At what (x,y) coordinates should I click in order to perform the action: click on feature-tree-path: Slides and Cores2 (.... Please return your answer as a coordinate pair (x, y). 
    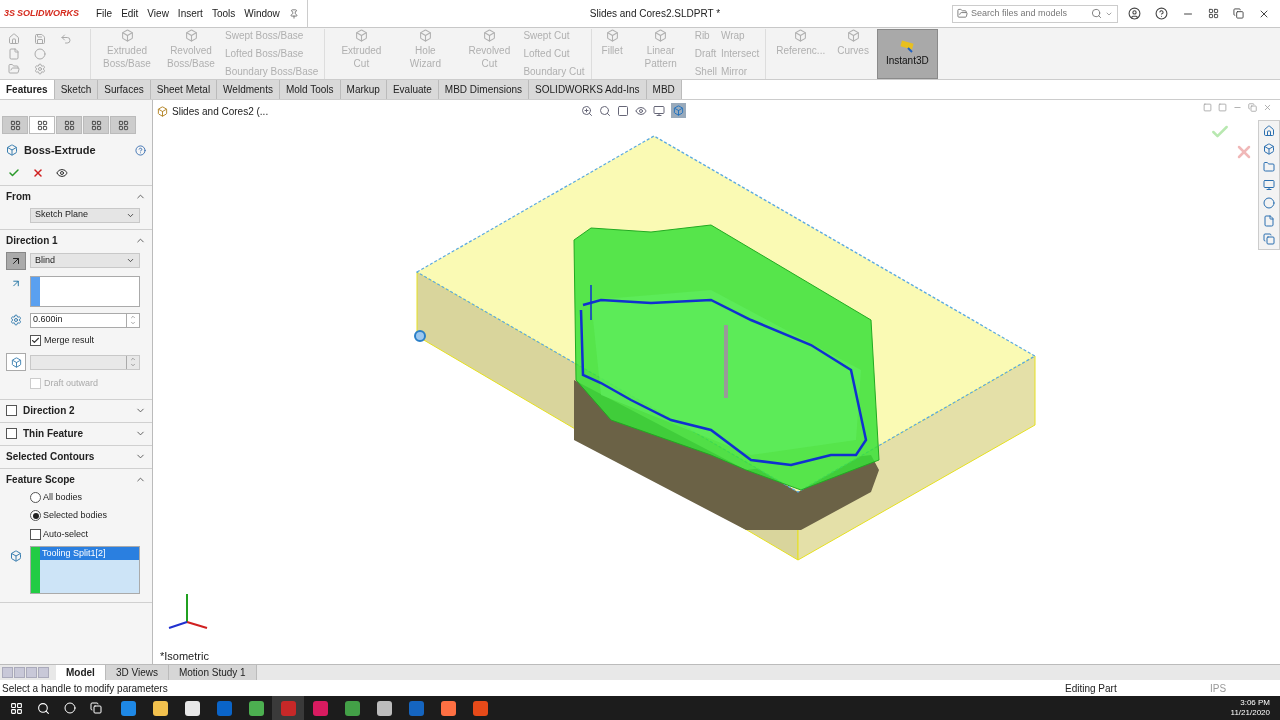
    Looking at the image, I should click on (220, 111).